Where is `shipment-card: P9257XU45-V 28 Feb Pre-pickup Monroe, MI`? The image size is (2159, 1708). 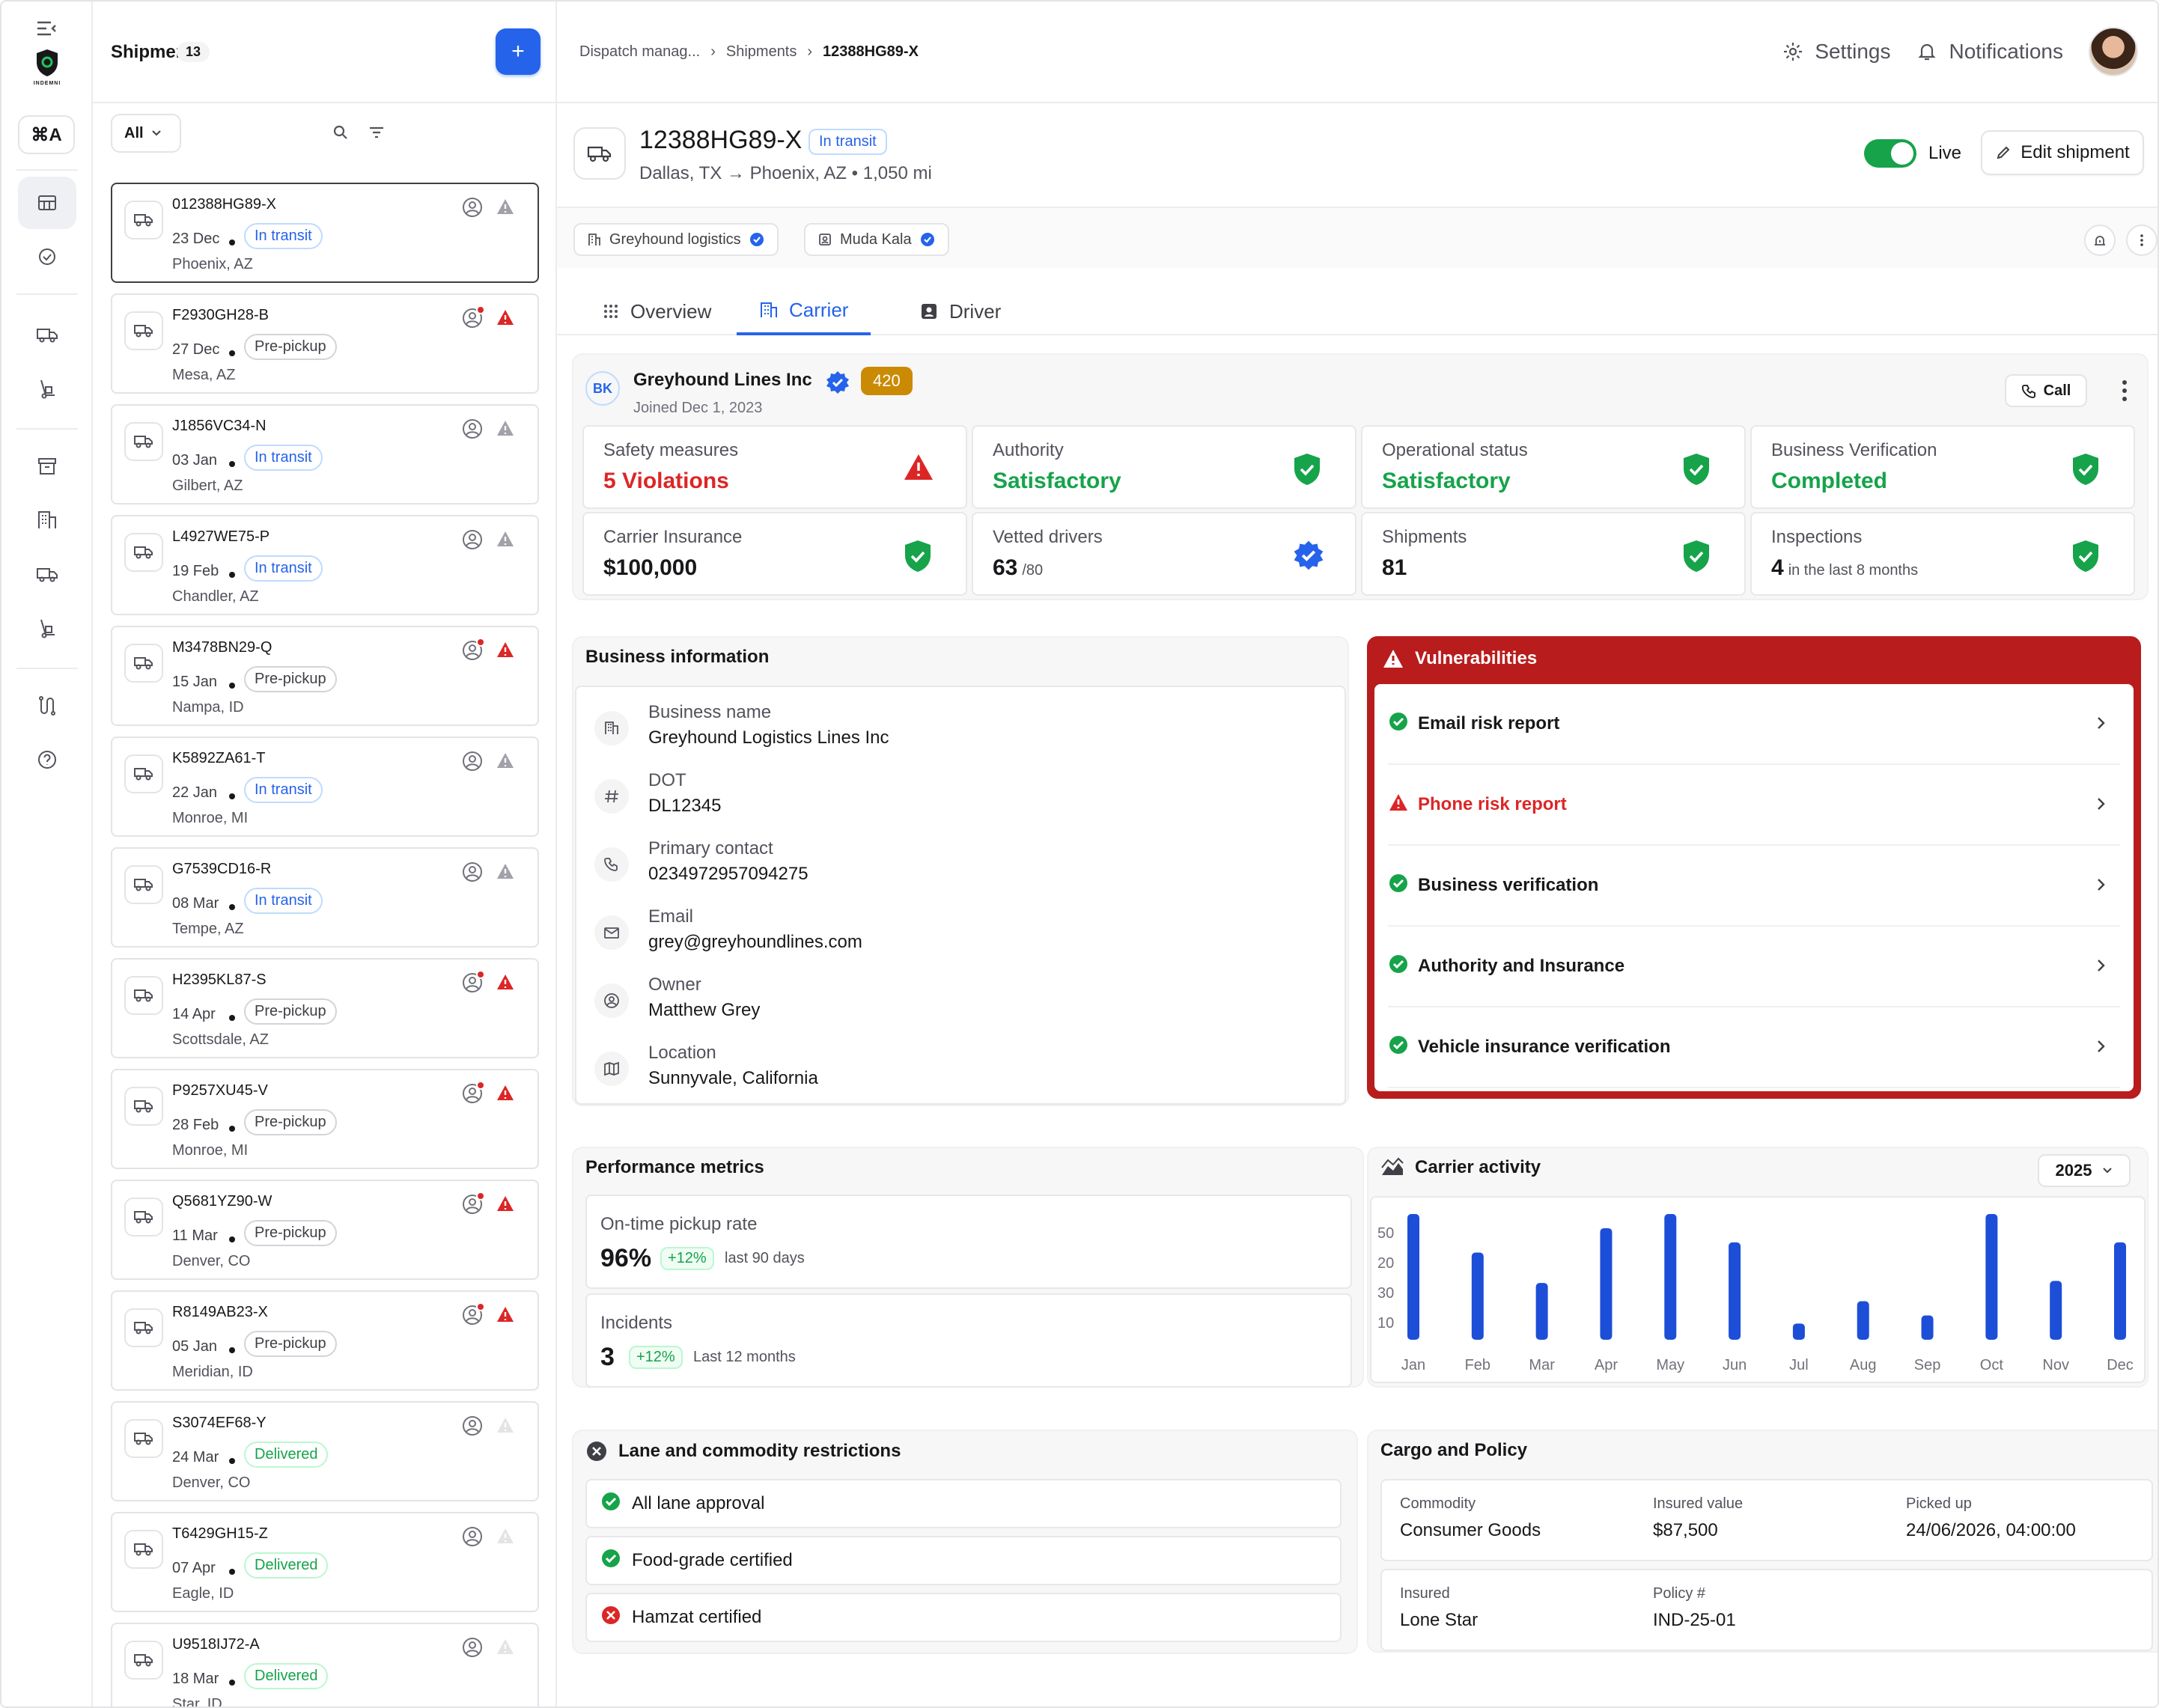 shipment-card: P9257XU45-V 28 Feb Pre-pickup Monroe, MI is located at coordinates (325, 1119).